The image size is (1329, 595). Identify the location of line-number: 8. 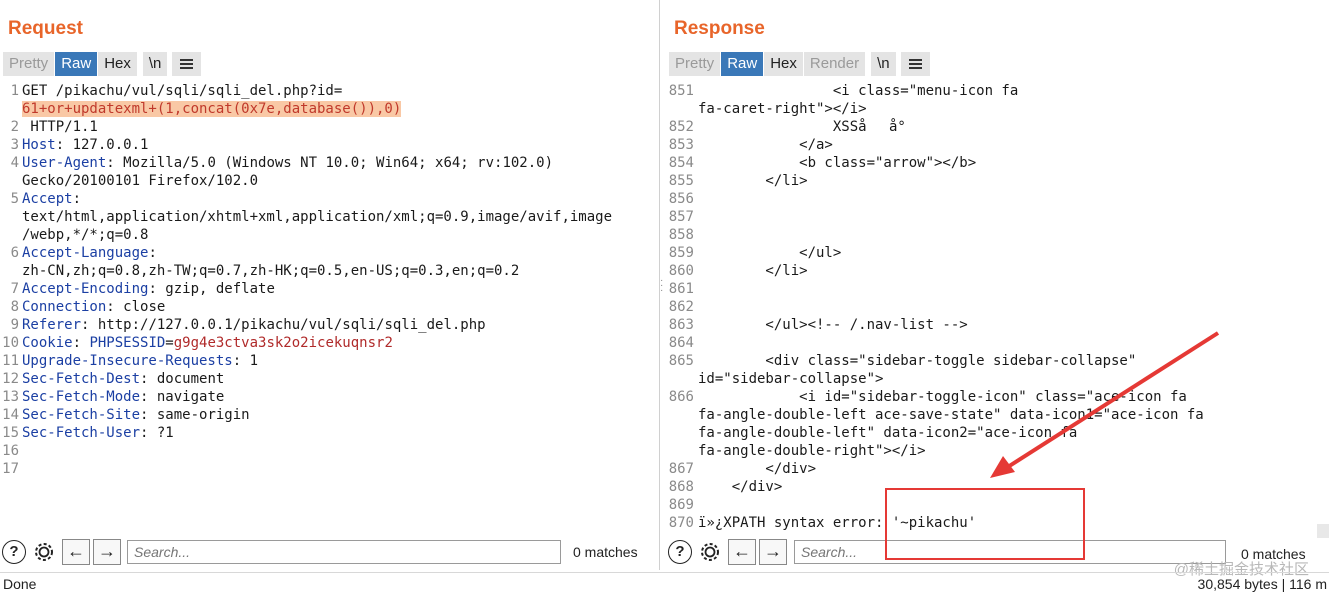
(14, 307).